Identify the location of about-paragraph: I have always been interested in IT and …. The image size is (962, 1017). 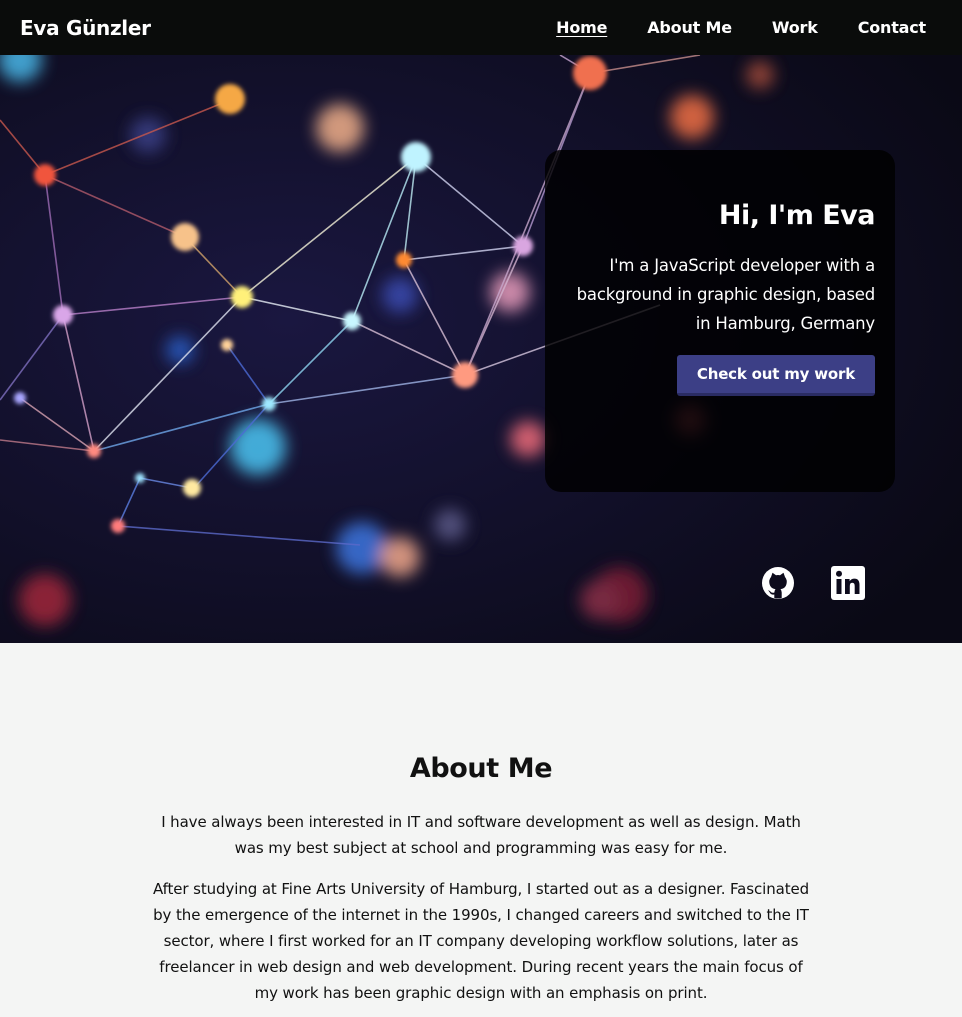
(481, 835).